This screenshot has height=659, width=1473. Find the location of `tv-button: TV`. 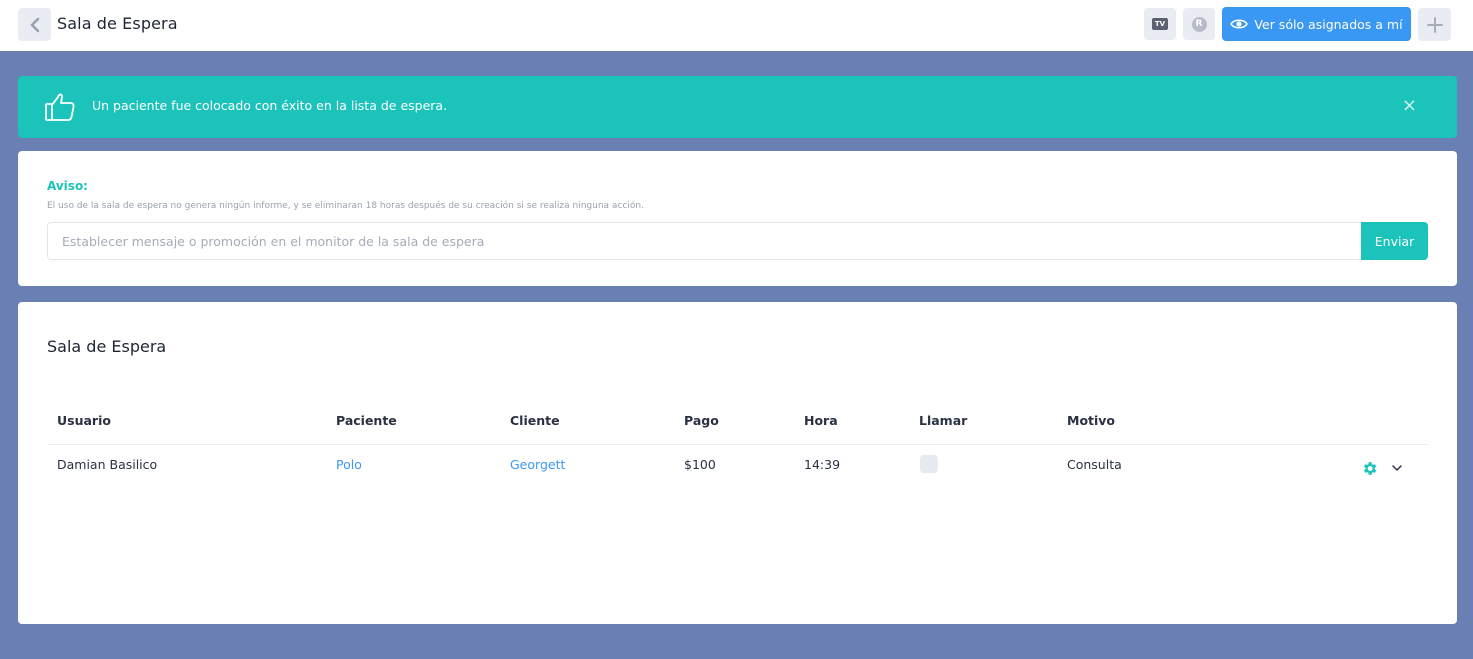

tv-button: TV is located at coordinates (1160, 24).